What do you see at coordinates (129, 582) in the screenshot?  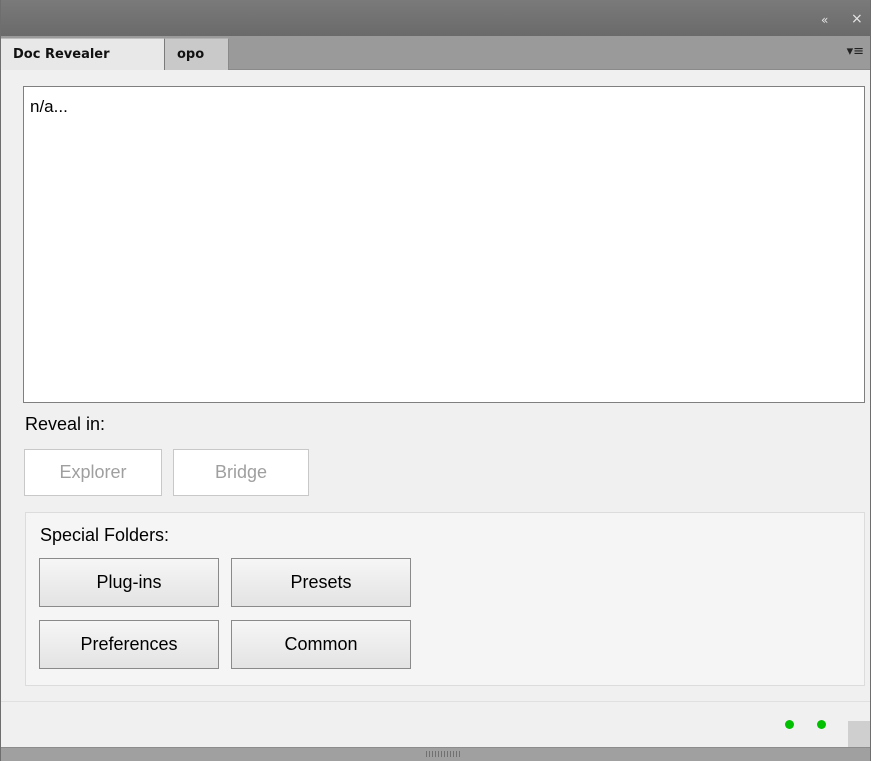 I see `plug-ins-button: Plug-ins` at bounding box center [129, 582].